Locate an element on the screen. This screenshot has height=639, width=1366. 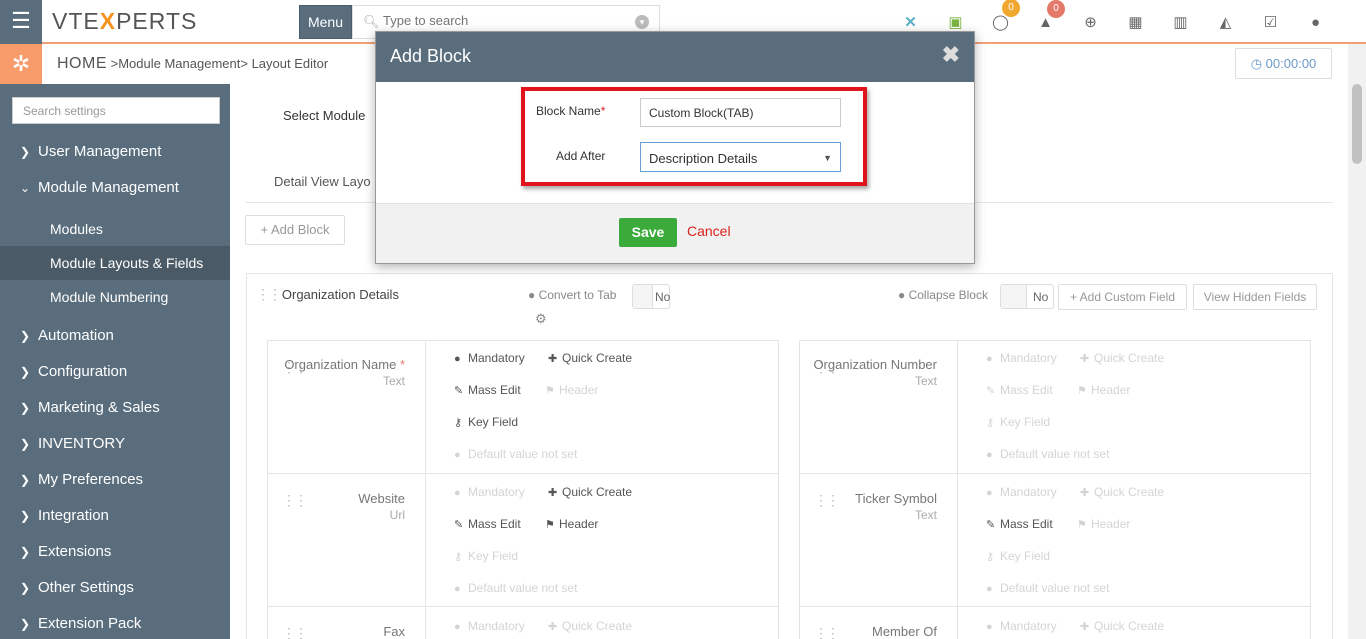
chat-icon: ◯ 0 is located at coordinates (1000, 15).